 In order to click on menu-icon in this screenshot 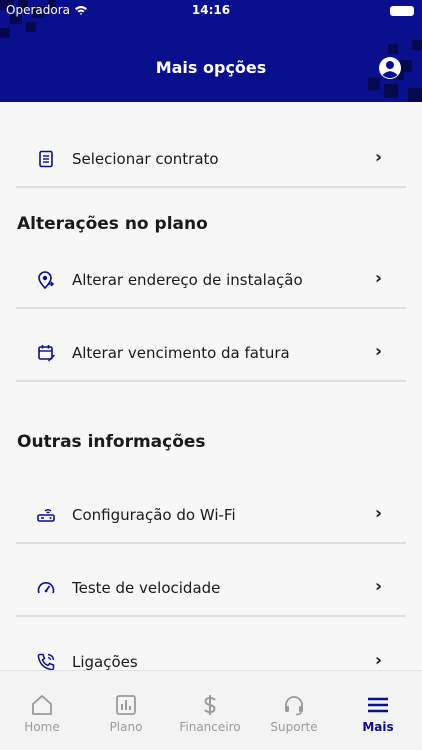, I will do `click(378, 705)`.